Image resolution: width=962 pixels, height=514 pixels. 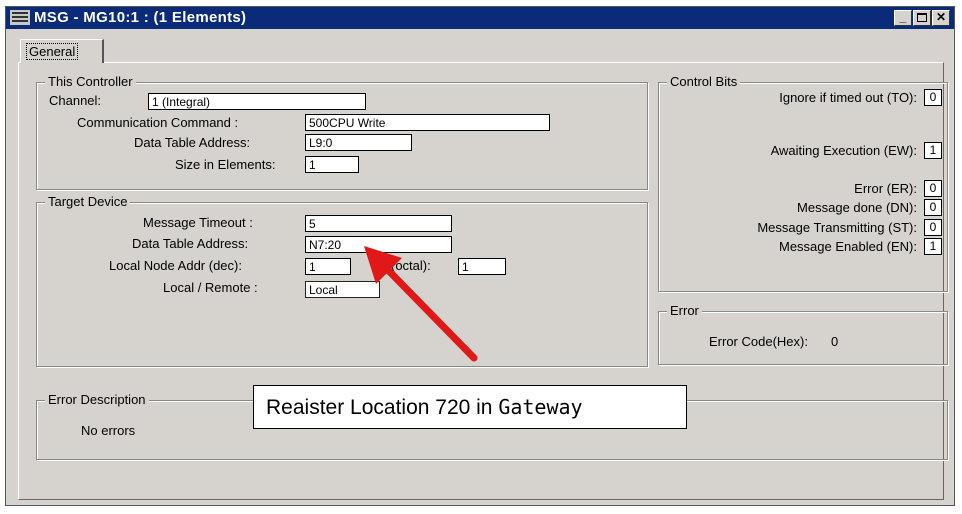 I want to click on awaiting-execution-bit: 1, so click(x=933, y=150).